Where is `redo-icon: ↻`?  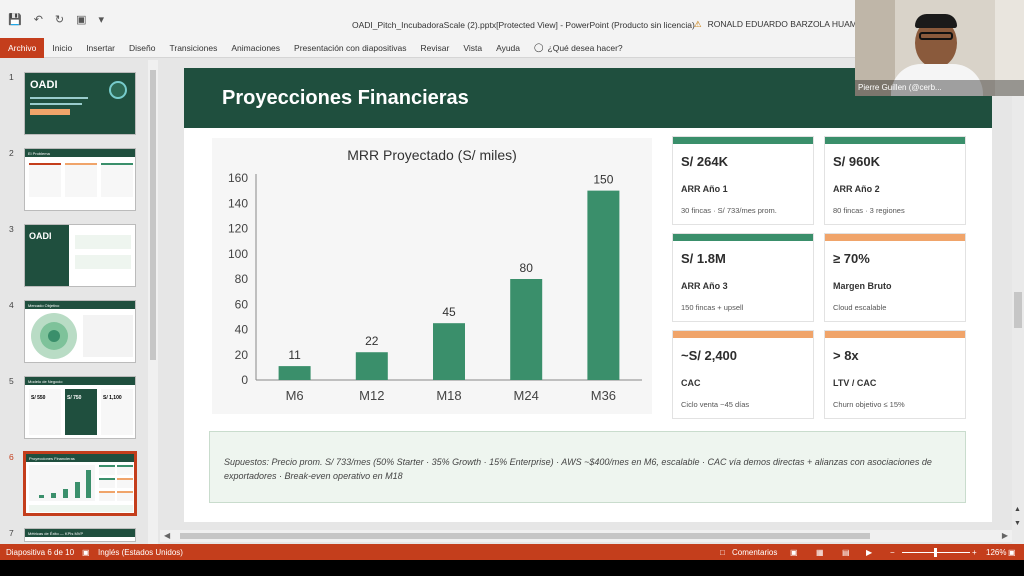
redo-icon: ↻ is located at coordinates (59, 19).